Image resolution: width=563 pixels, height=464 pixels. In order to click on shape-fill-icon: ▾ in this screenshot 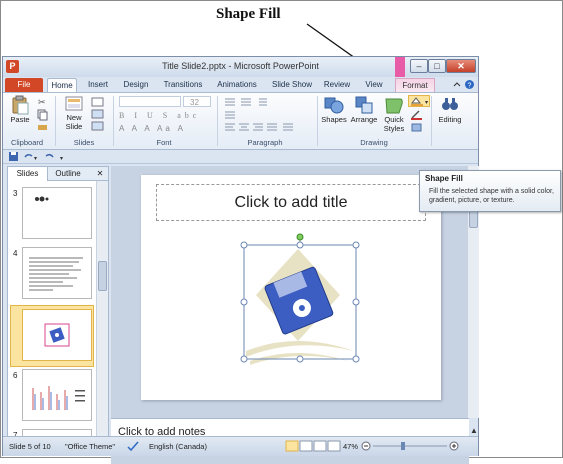, I will do `click(419, 101)`.